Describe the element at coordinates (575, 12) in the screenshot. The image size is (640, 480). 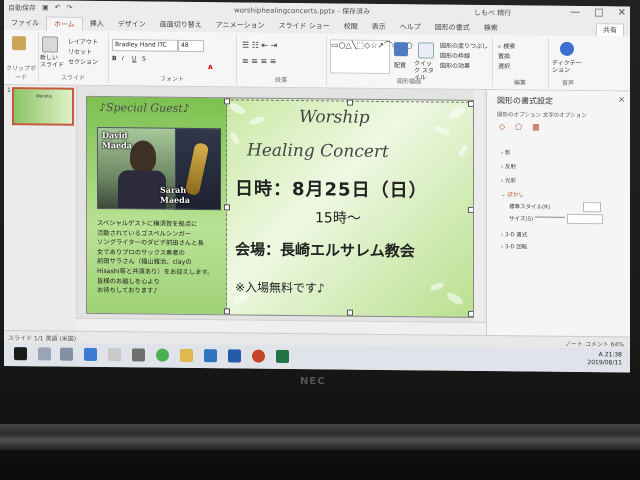
I see `minimize-button: —` at that location.